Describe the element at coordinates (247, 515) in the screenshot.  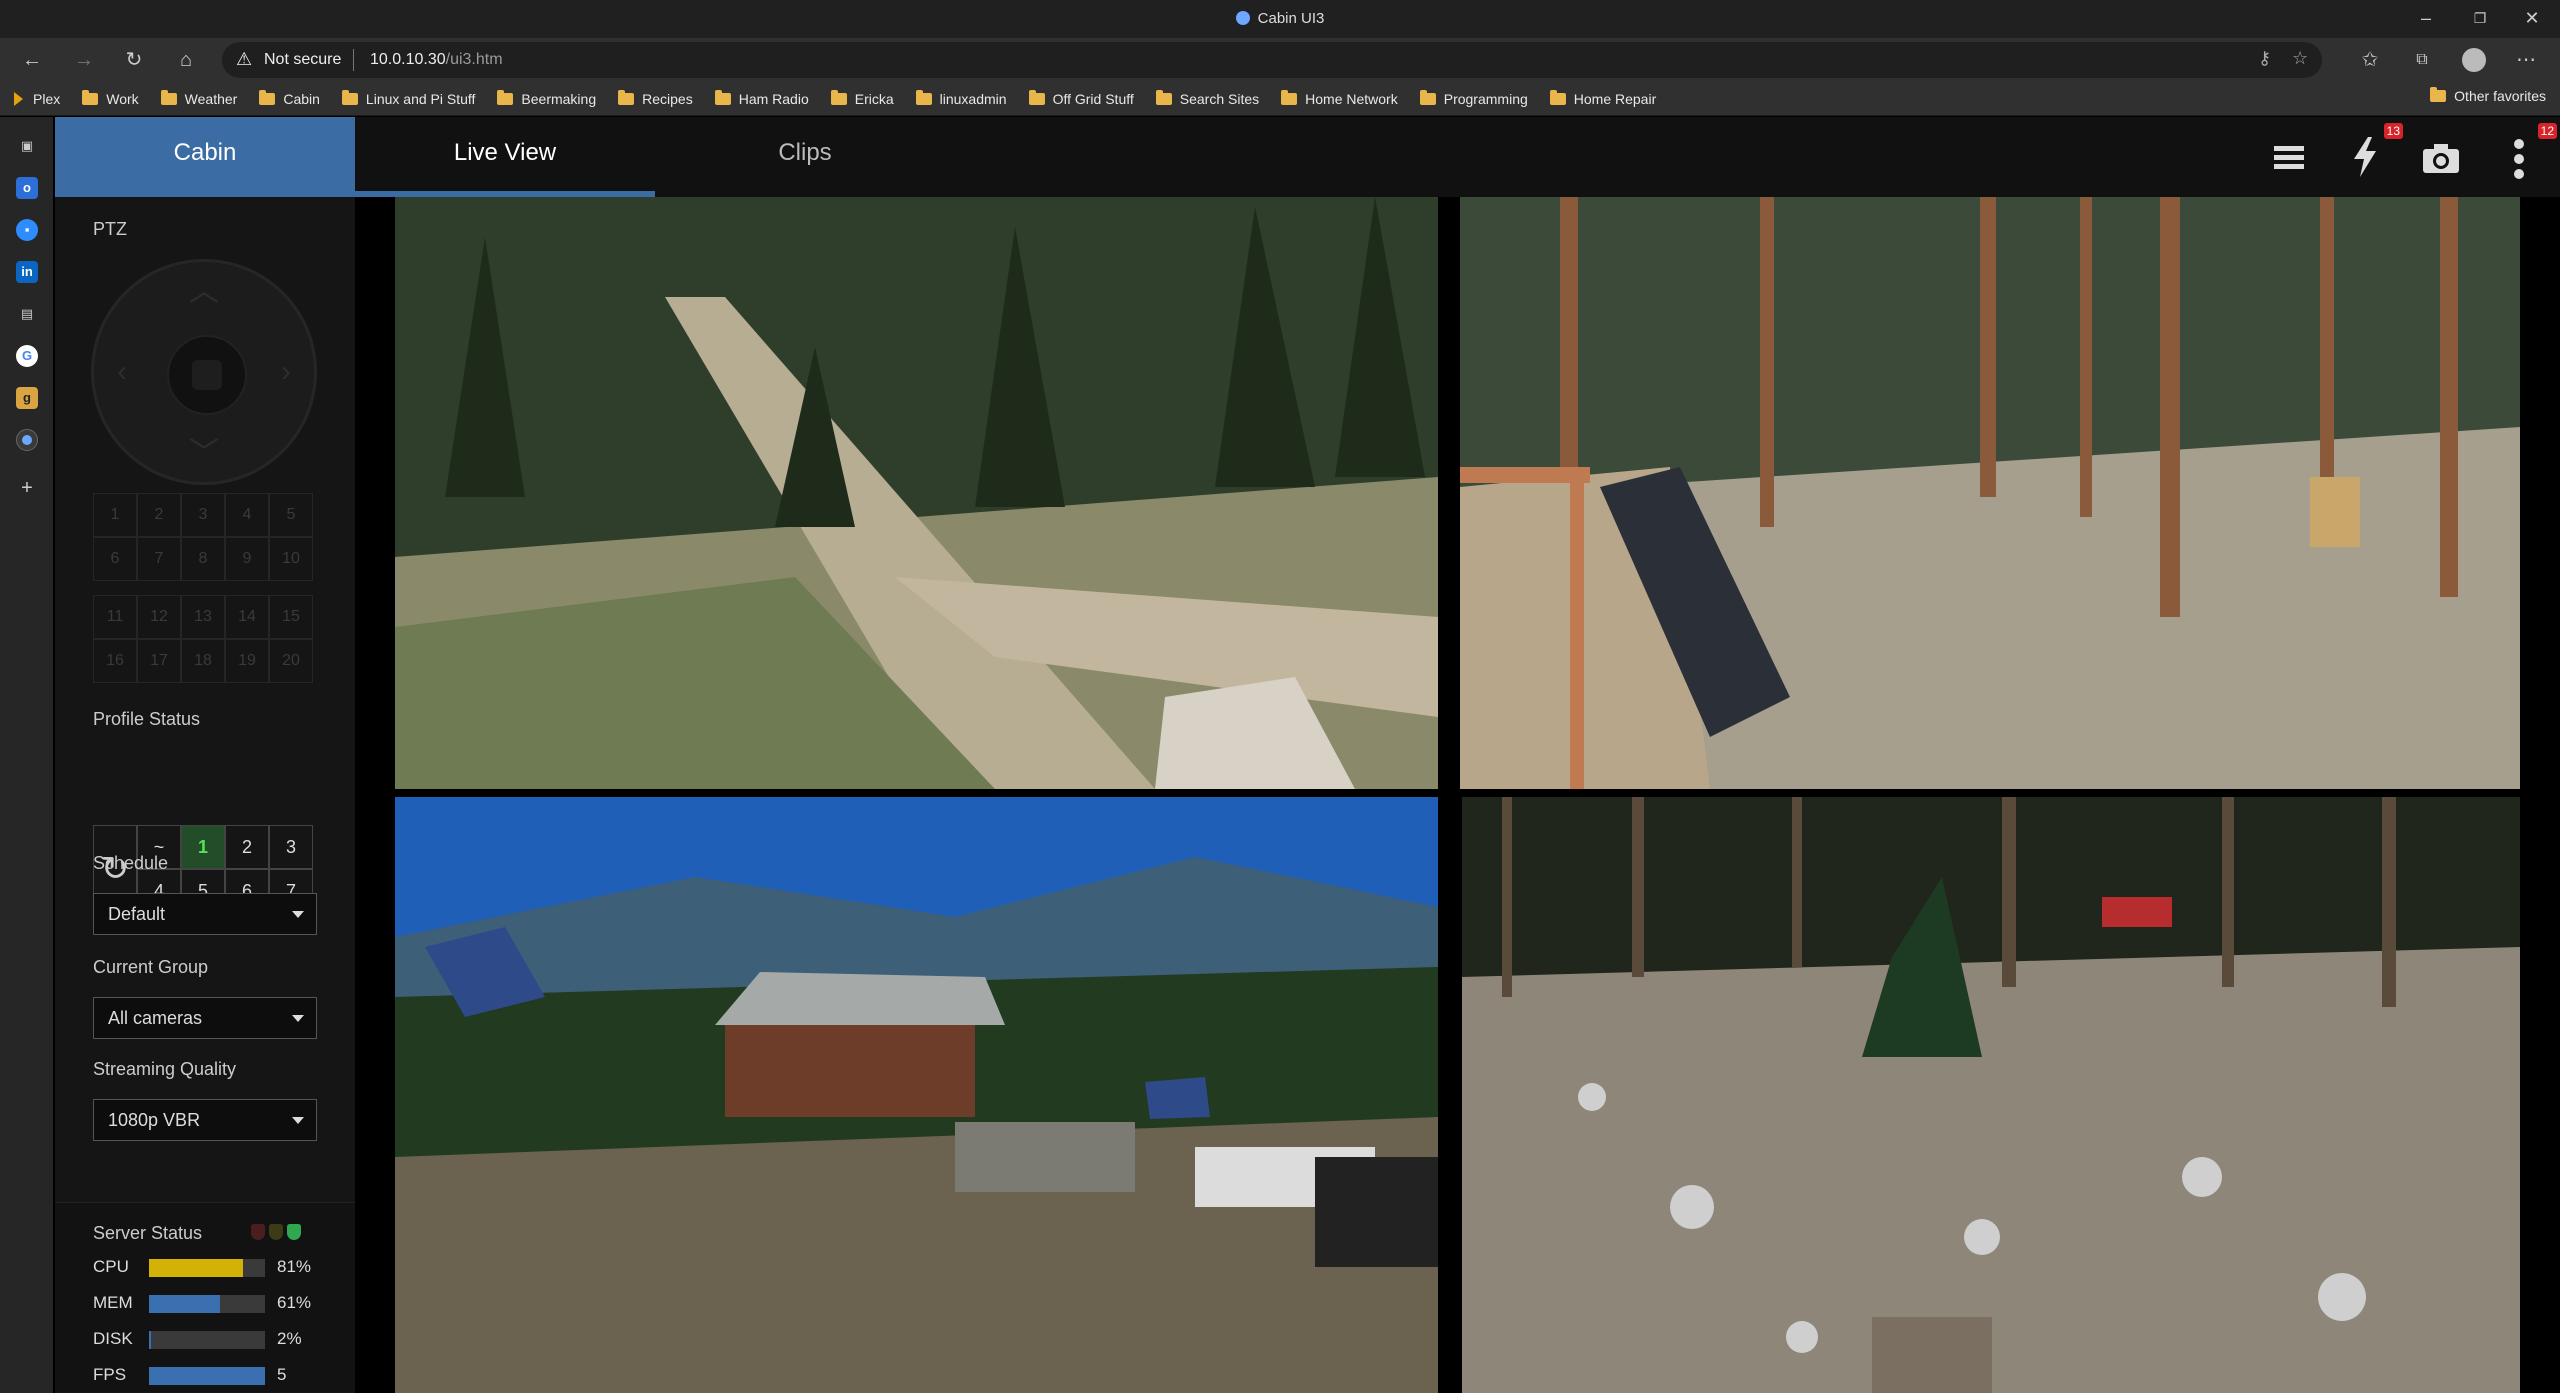
I see `ptz-preset-button: 4` at that location.